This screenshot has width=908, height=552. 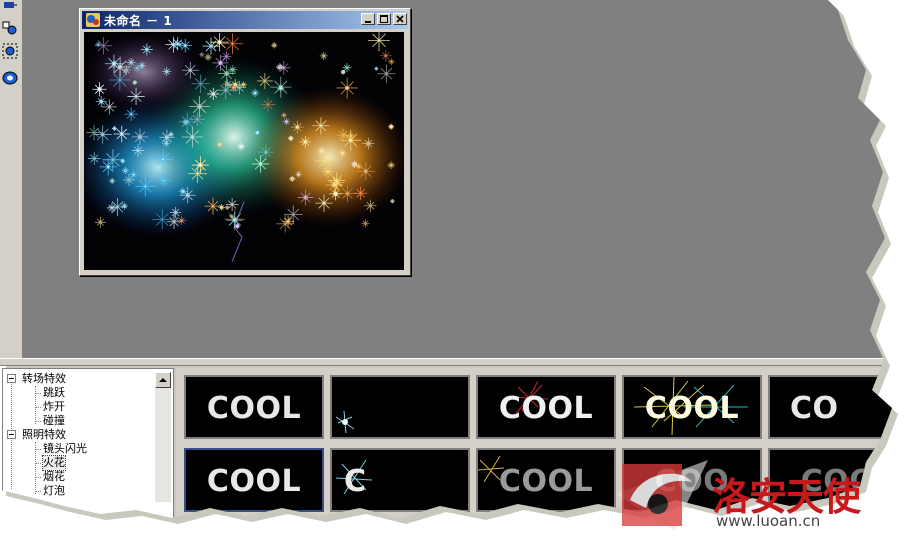 What do you see at coordinates (54, 463) in the screenshot?
I see `tree-item-label: 火花` at bounding box center [54, 463].